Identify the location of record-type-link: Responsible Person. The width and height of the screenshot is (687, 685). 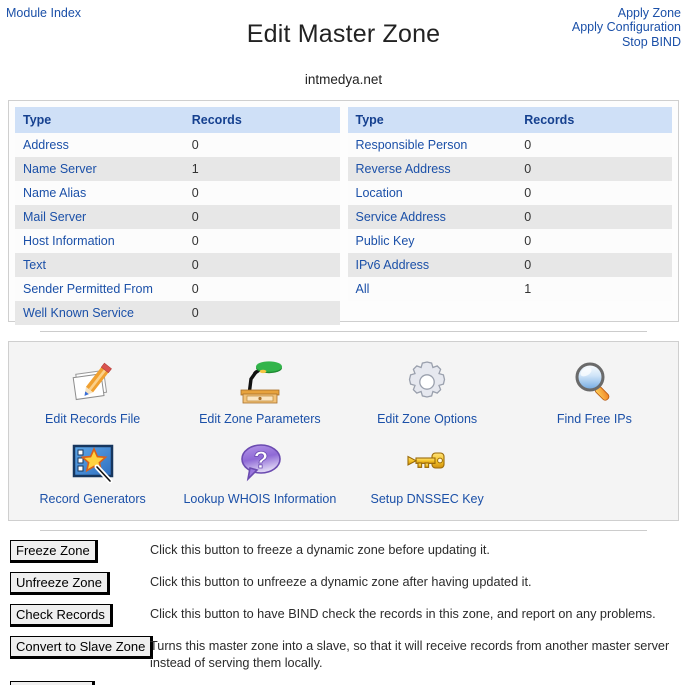
(432, 145).